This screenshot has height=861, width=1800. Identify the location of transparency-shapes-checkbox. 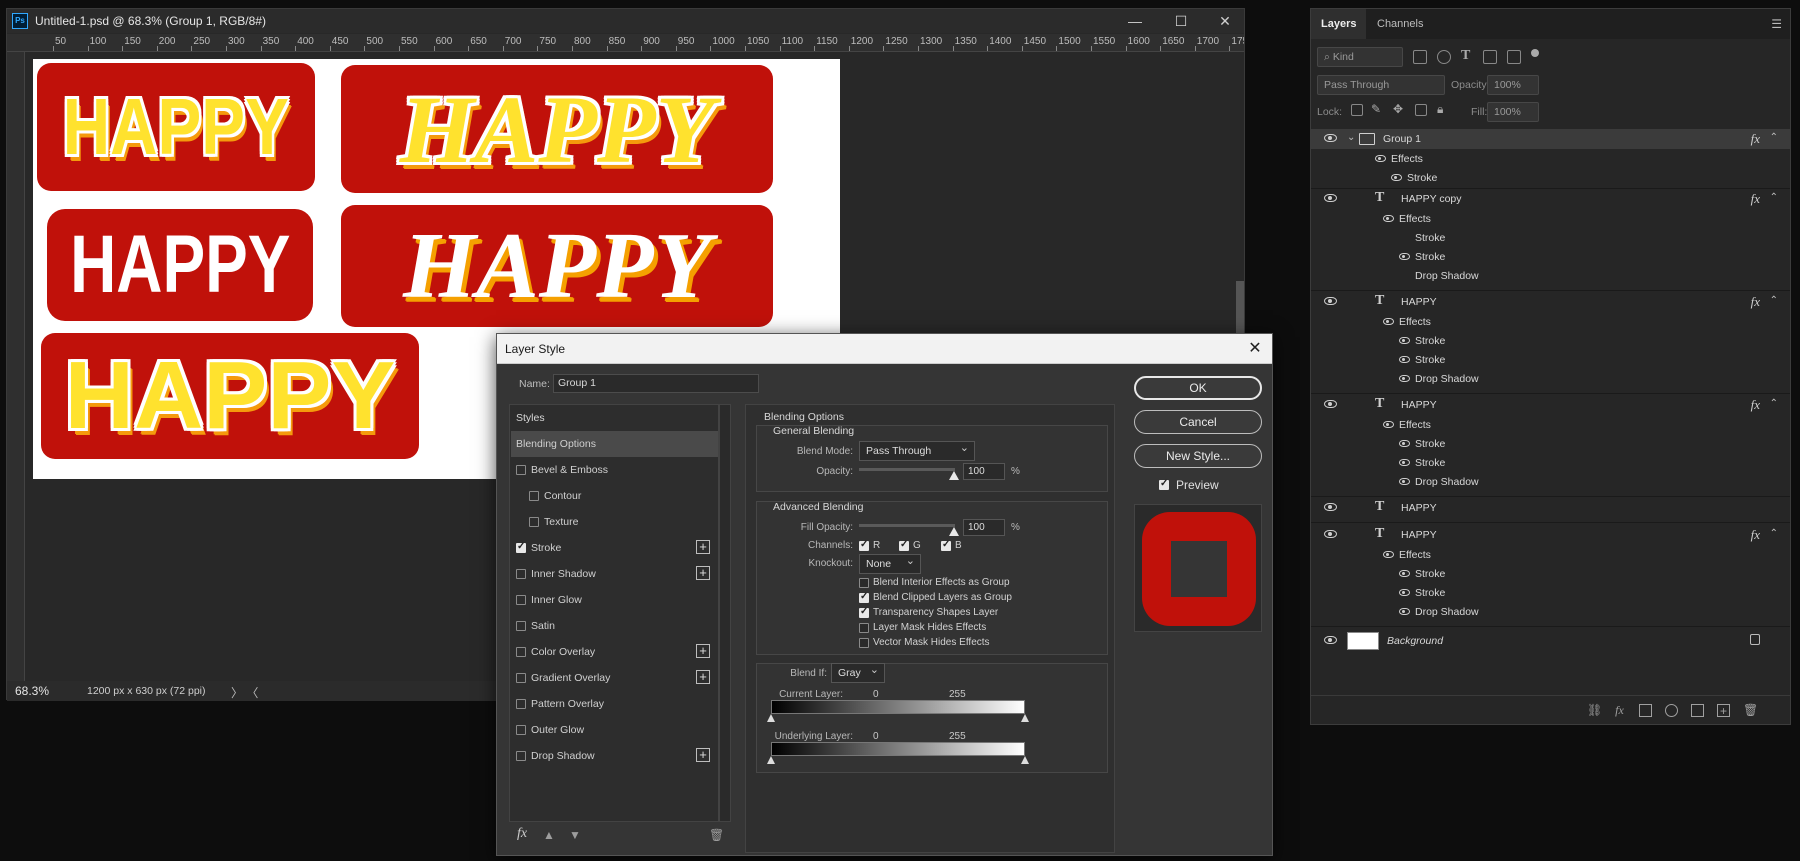
(864, 612).